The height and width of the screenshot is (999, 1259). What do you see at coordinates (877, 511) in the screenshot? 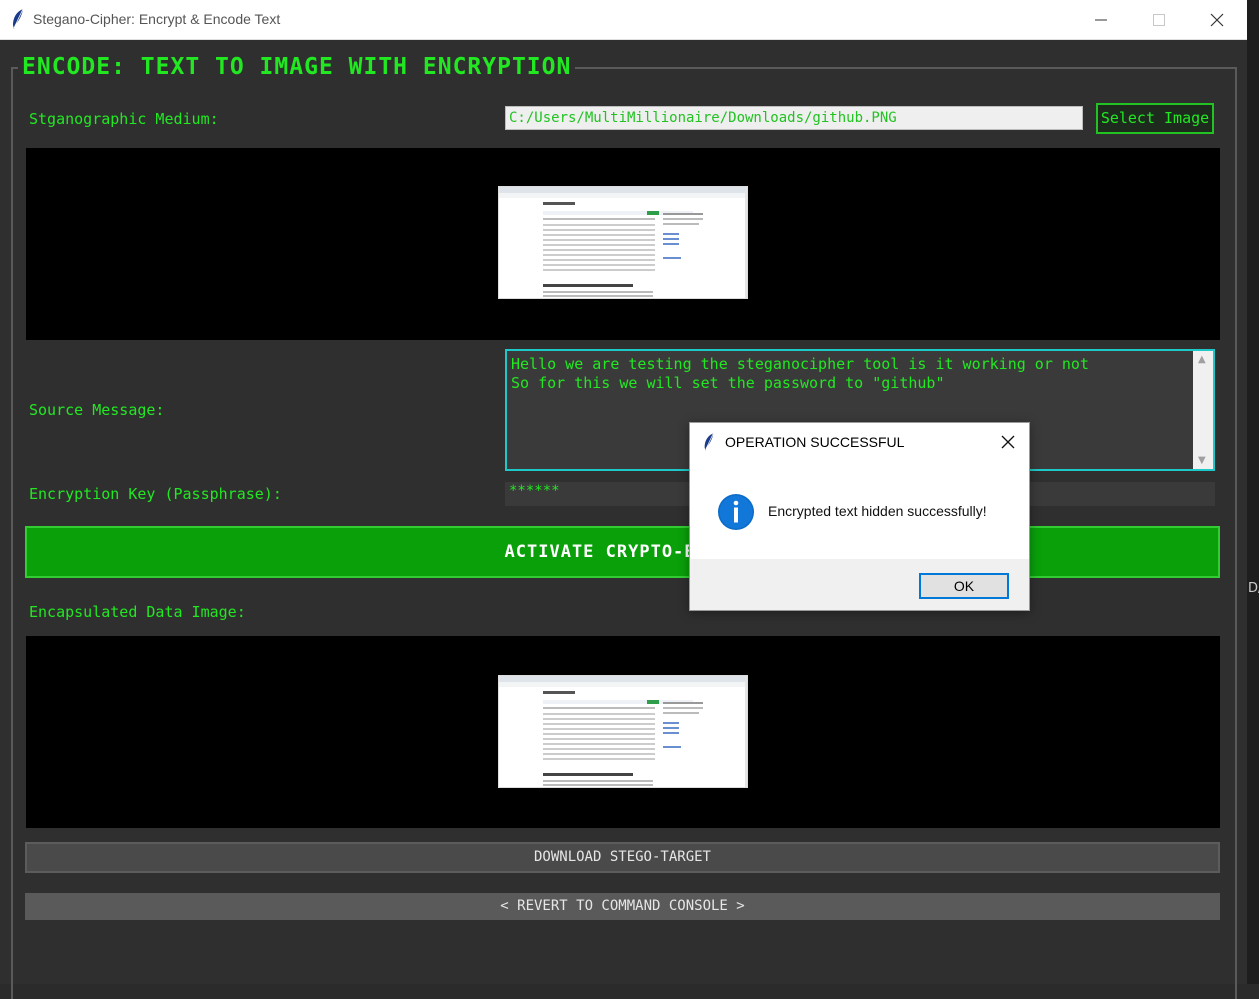
I see `dialog-message: Encrypted text hidden successfully!` at bounding box center [877, 511].